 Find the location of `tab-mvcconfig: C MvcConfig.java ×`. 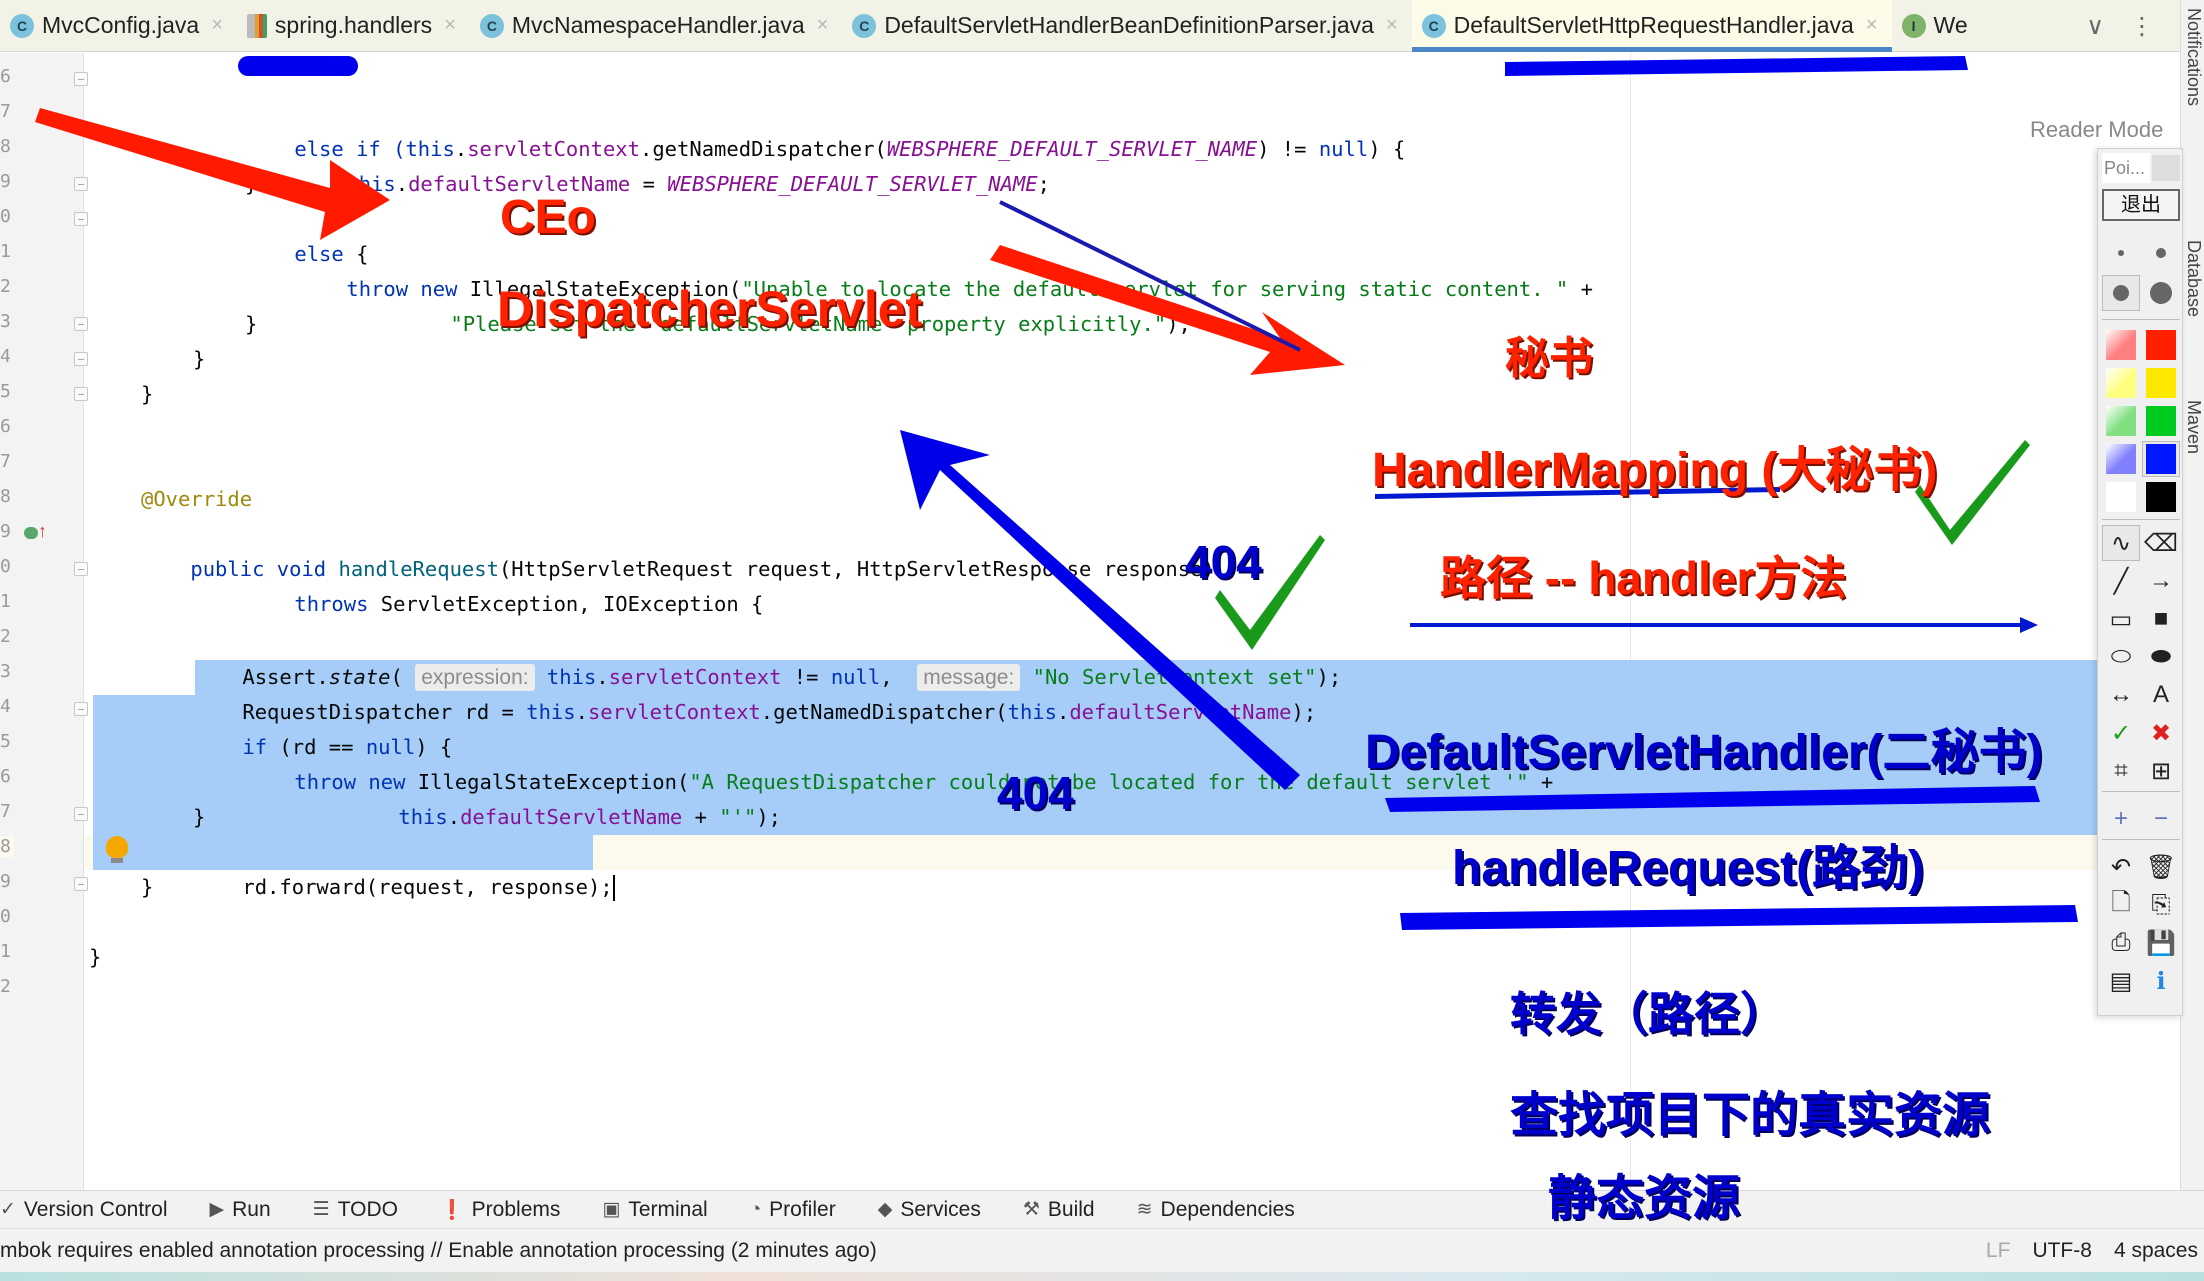

tab-mvcconfig: C MvcConfig.java × is located at coordinates (118, 26).